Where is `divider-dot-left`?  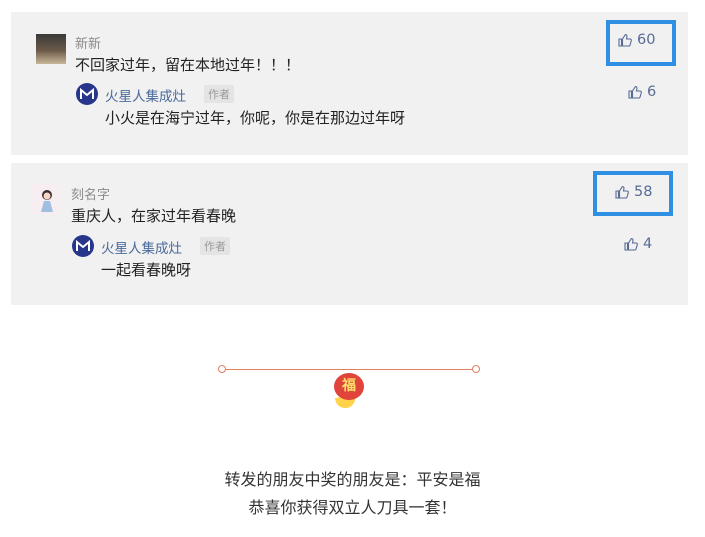
divider-dot-left is located at coordinates (222, 369).